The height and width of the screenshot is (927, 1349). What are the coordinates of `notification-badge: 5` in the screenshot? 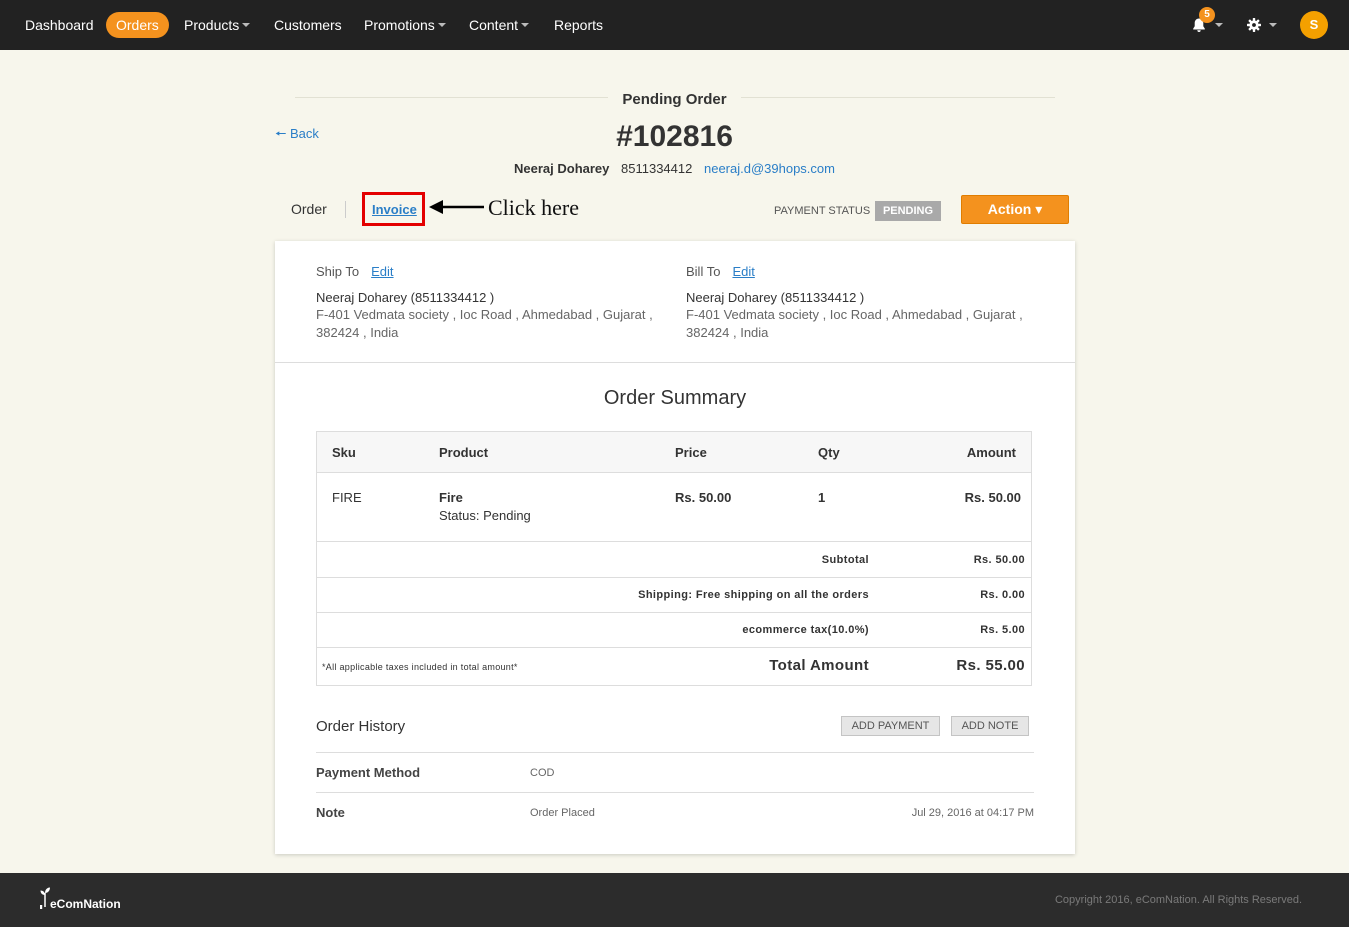 It's located at (1207, 15).